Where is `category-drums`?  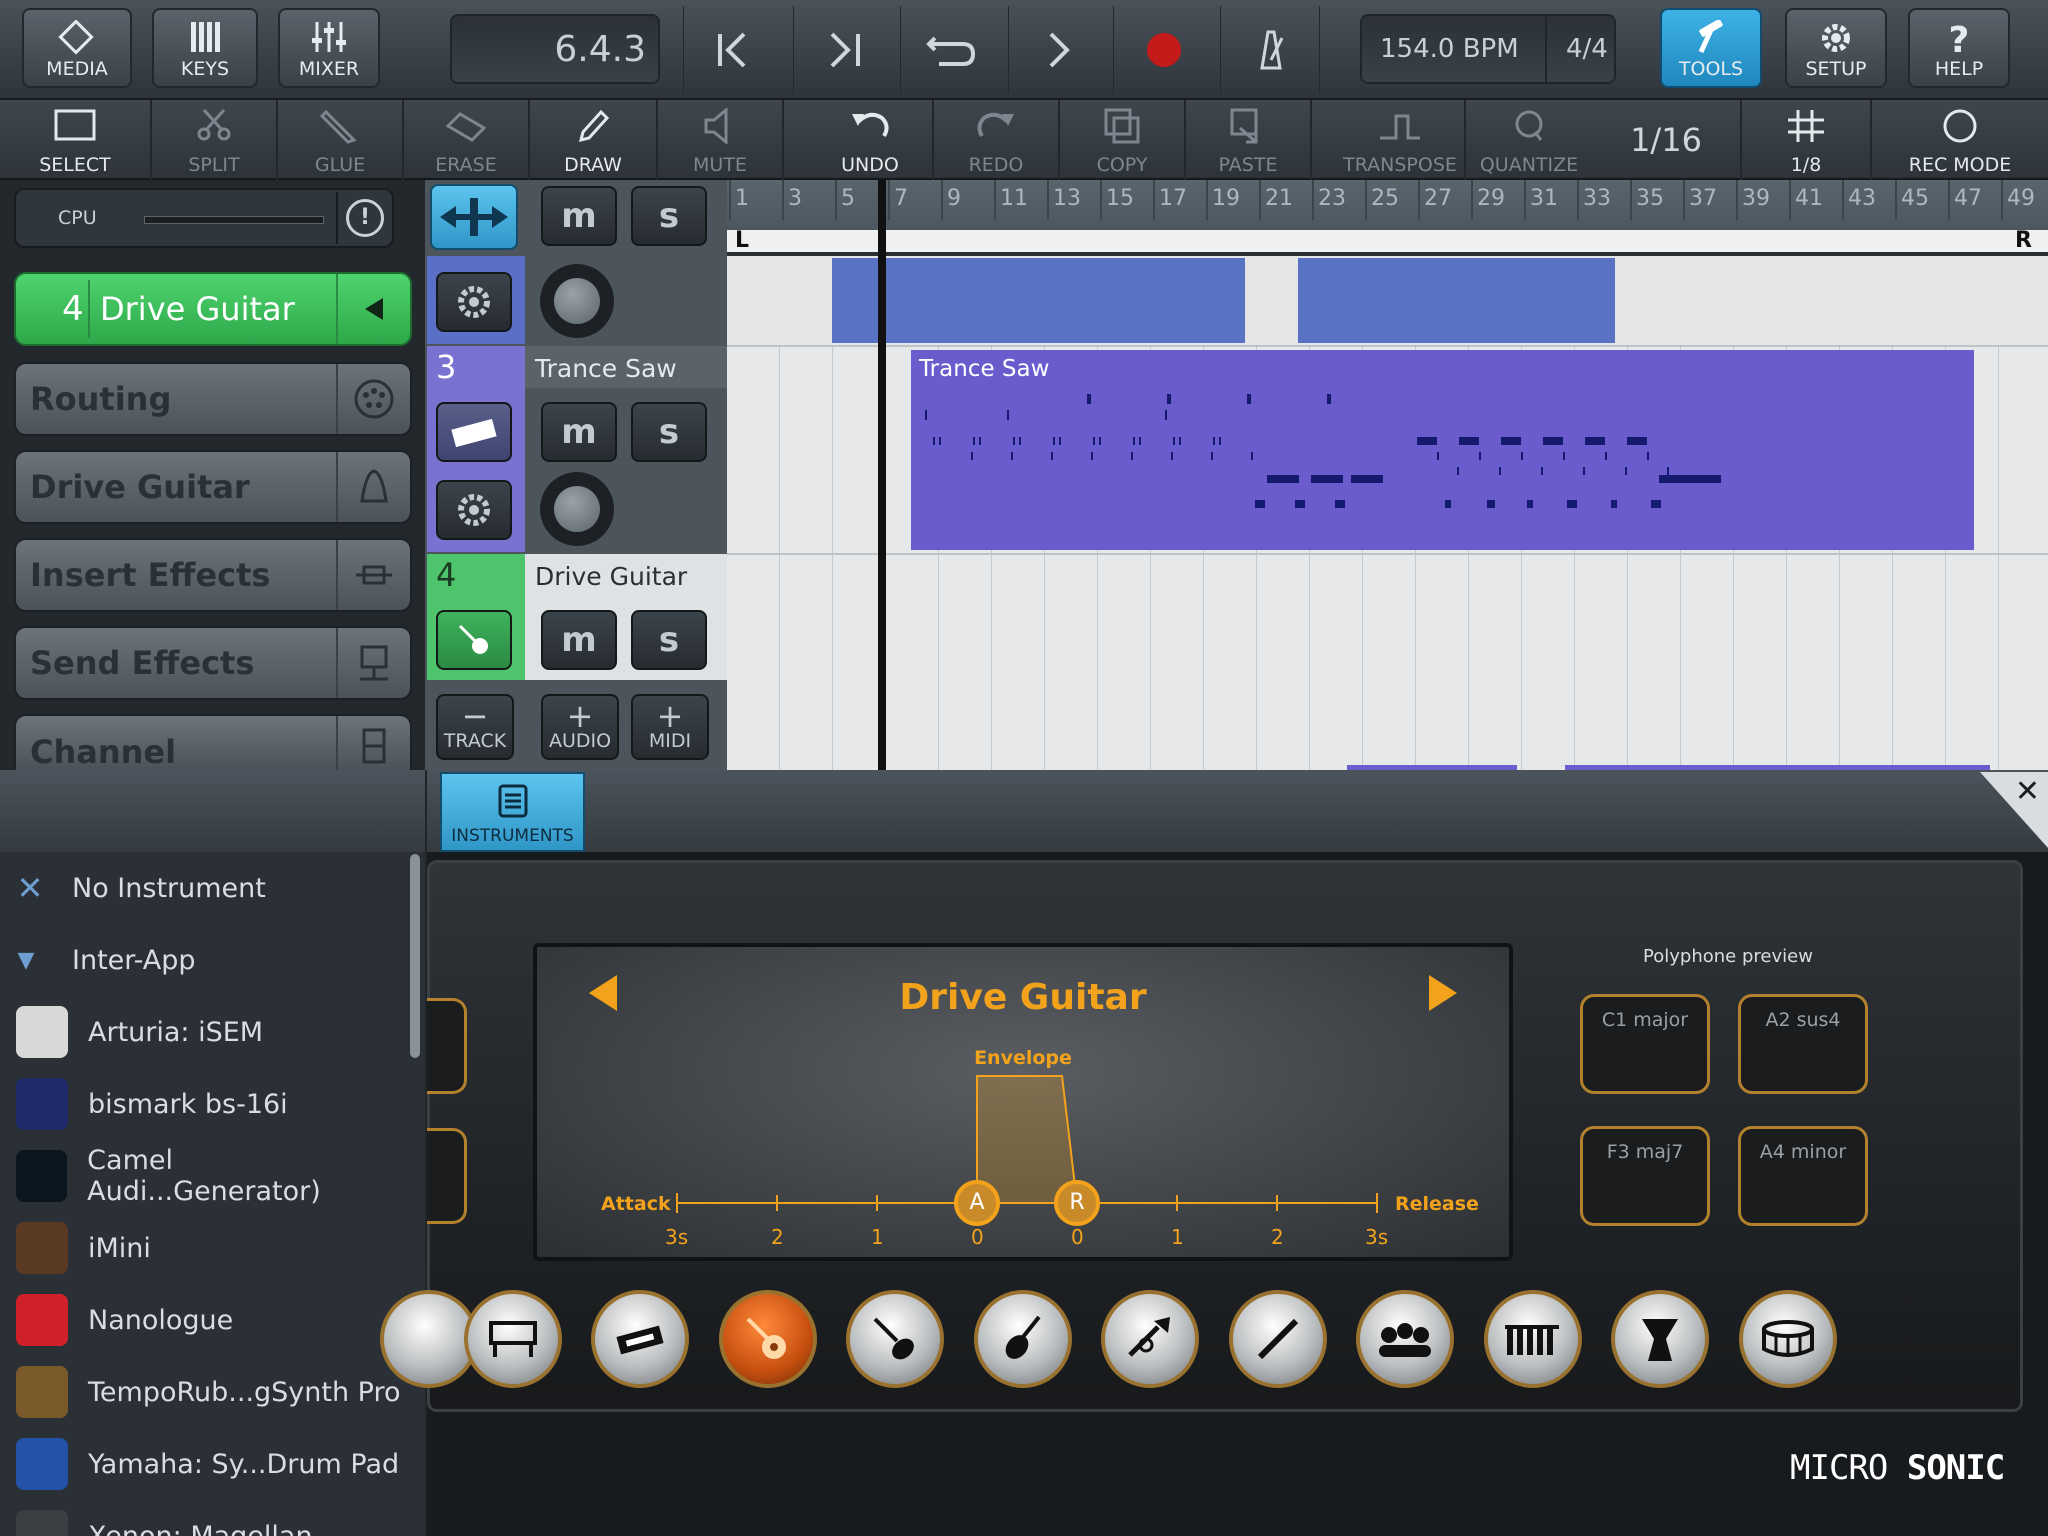 category-drums is located at coordinates (1788, 1339).